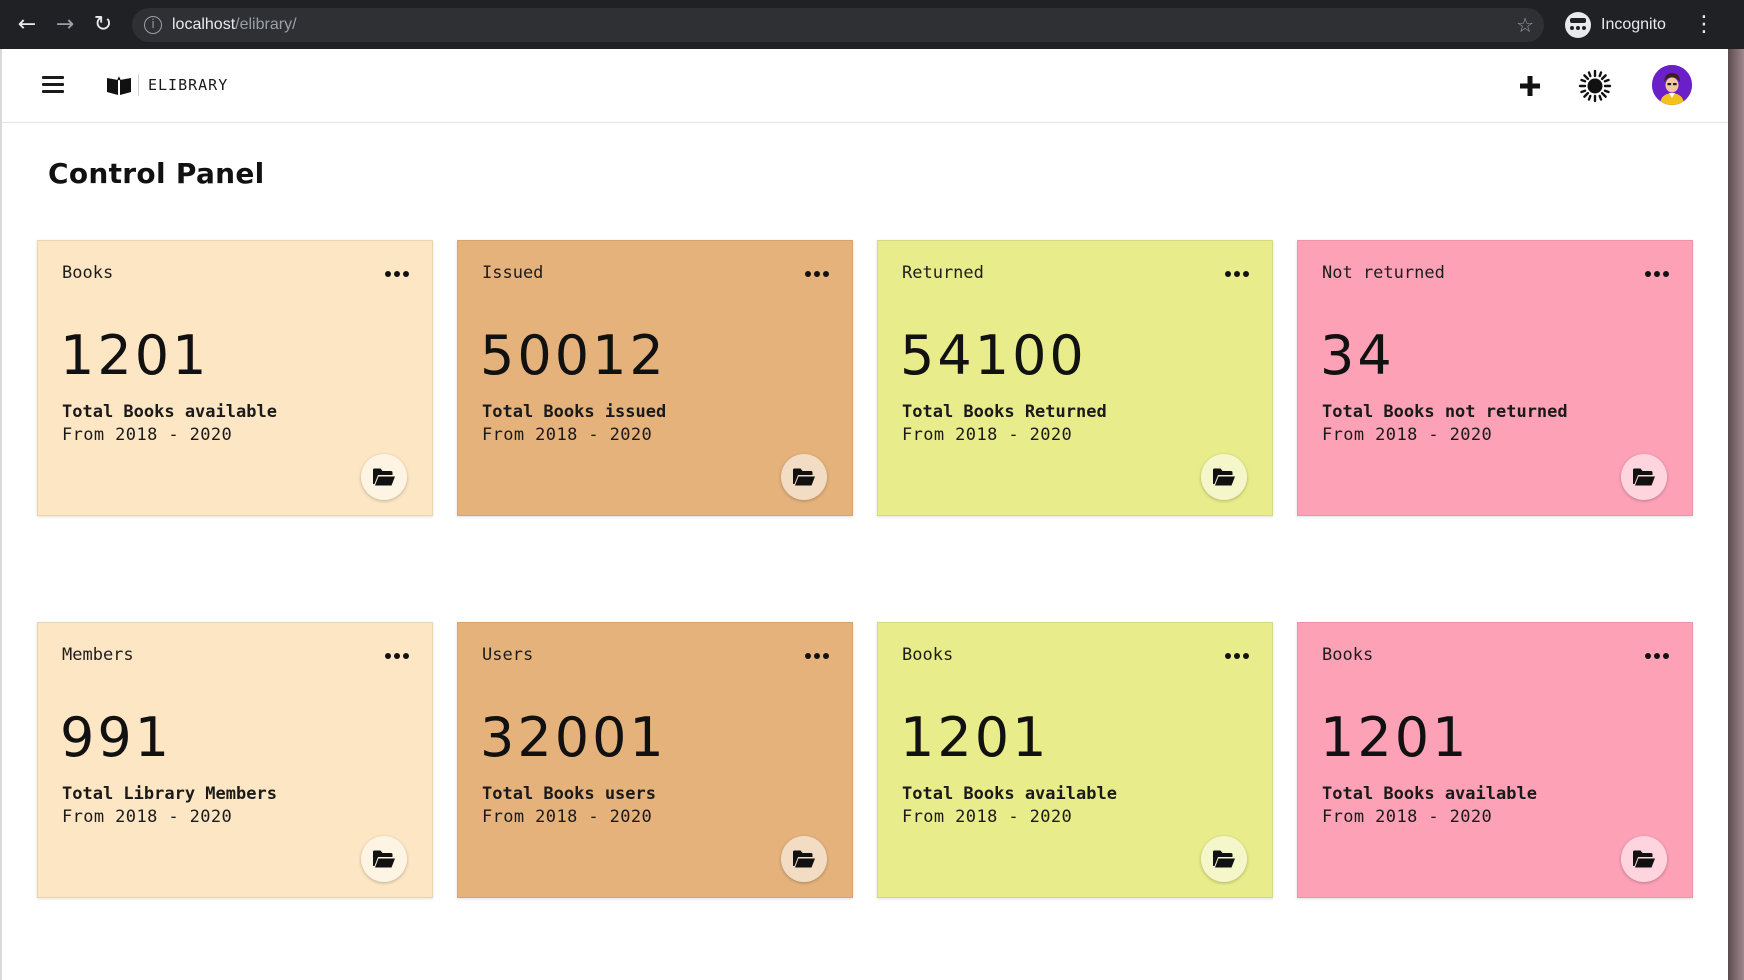 This screenshot has height=980, width=1744. I want to click on brand: ELIBRARY, so click(167, 85).